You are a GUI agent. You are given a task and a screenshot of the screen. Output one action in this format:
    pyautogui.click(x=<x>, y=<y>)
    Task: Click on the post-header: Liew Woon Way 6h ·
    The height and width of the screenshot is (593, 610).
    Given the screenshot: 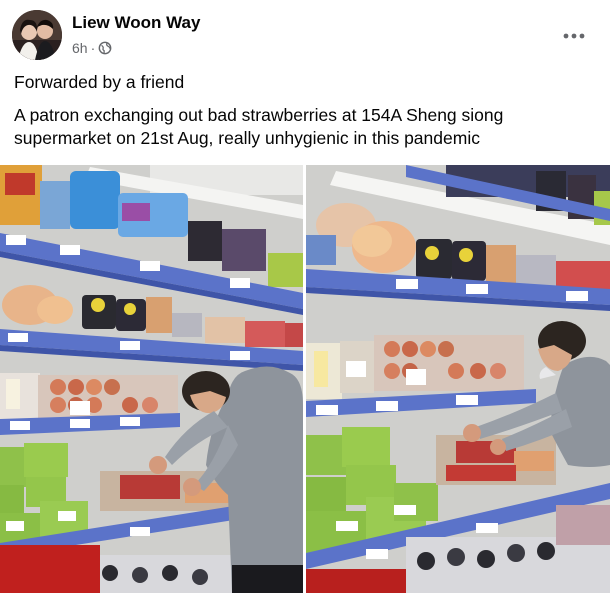 What is the action you would take?
    pyautogui.click(x=305, y=36)
    